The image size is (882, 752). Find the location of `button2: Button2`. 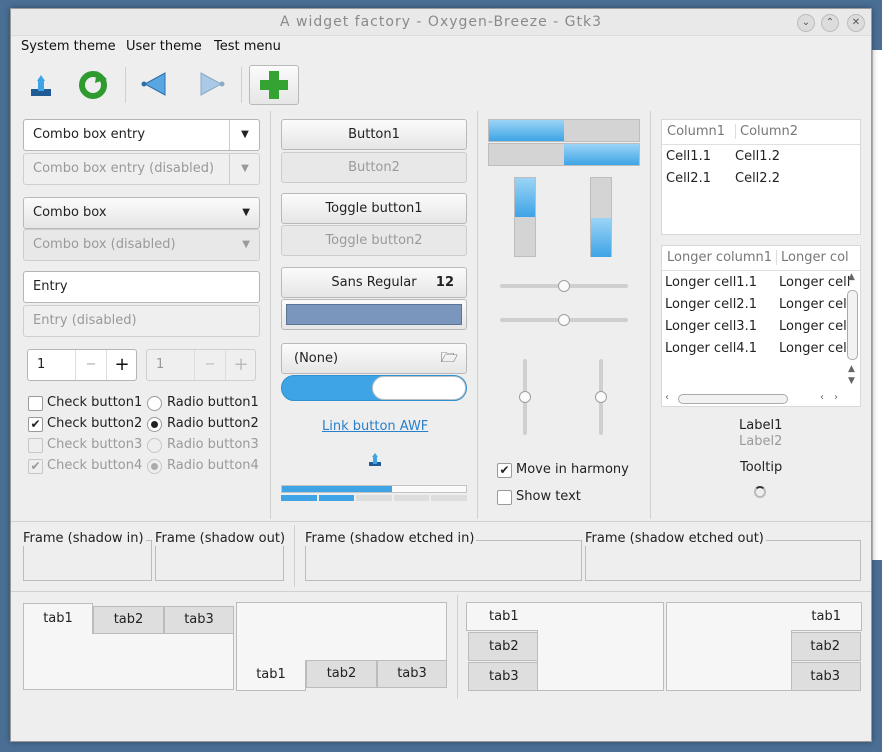

button2: Button2 is located at coordinates (374, 167).